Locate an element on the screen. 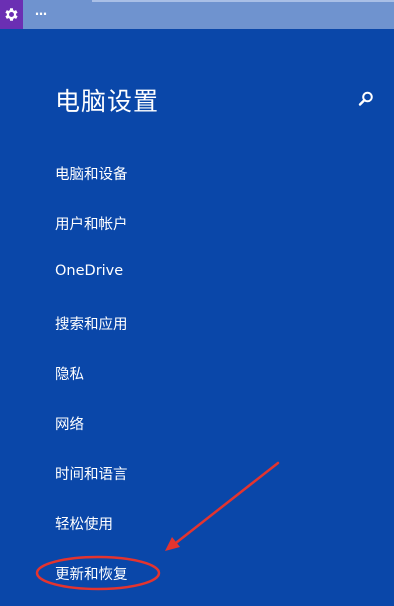 Image resolution: width=394 pixels, height=606 pixels. nav-item-privacy: 隐私 is located at coordinates (69, 373).